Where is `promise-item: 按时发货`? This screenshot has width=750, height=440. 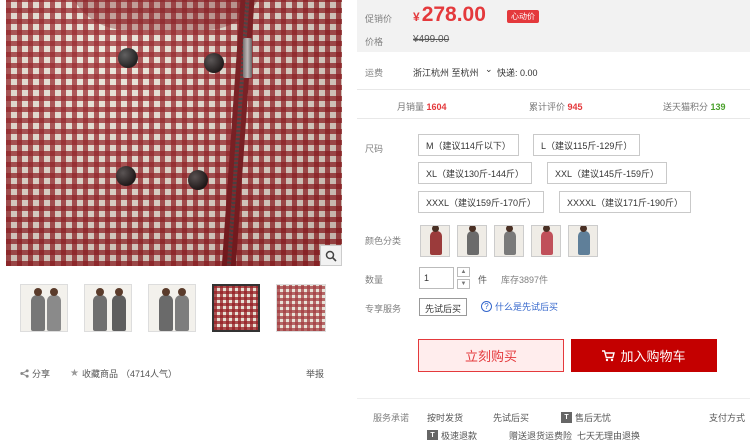 promise-item: 按时发货 is located at coordinates (445, 417).